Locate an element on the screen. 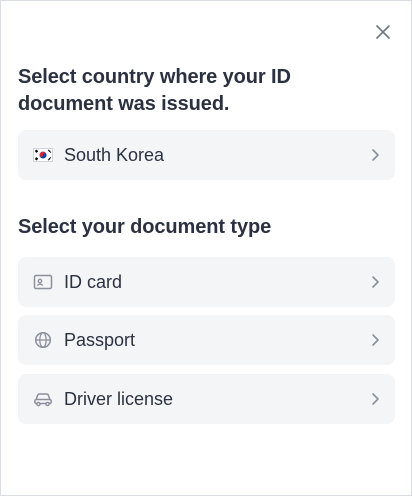 The image size is (412, 496). document-type-heading: Select your document type is located at coordinates (145, 227).